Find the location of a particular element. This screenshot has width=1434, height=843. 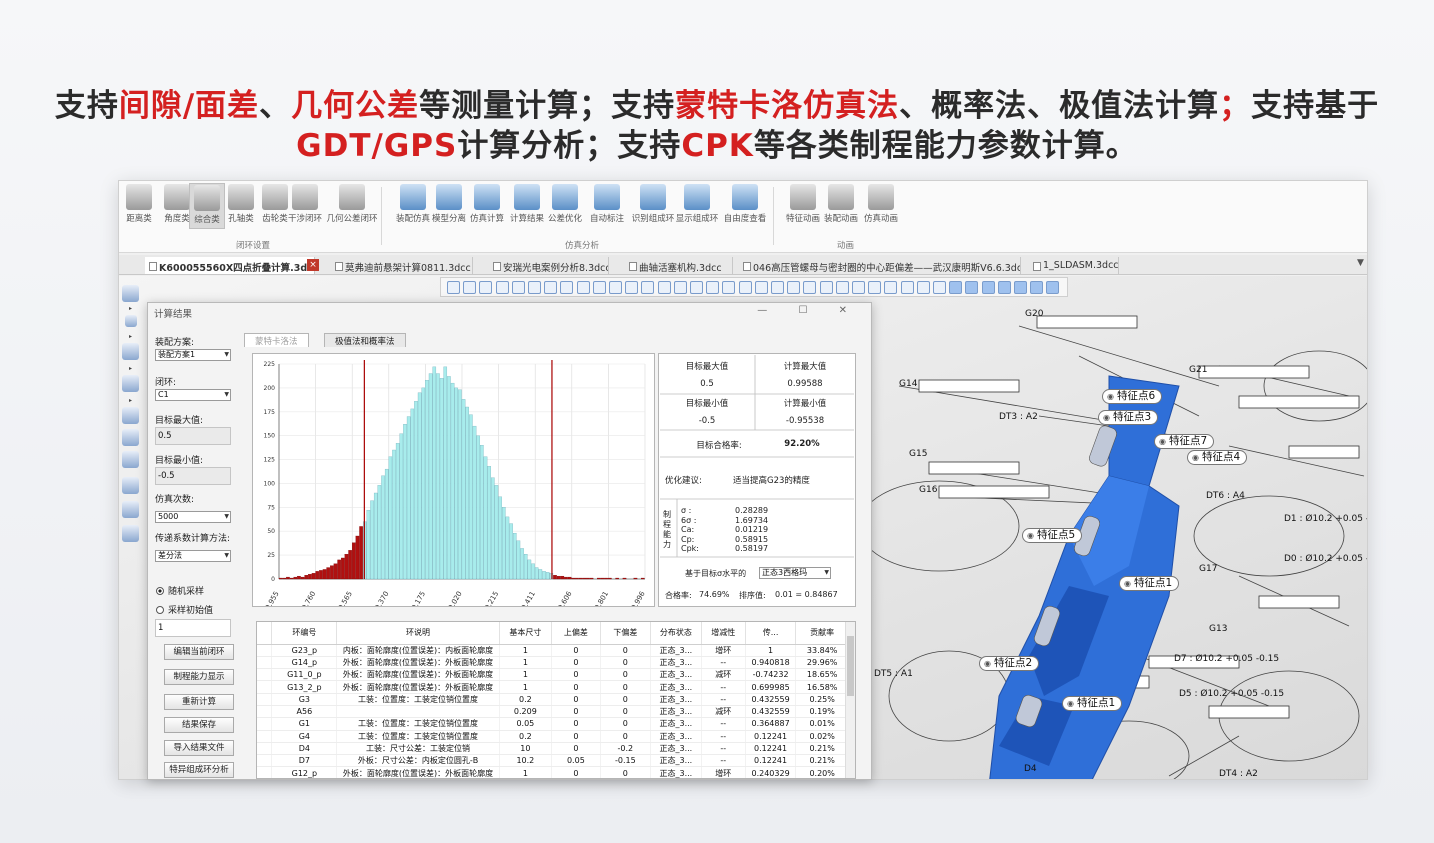

sigma-level-select: 正态3西格玛 is located at coordinates (795, 573).